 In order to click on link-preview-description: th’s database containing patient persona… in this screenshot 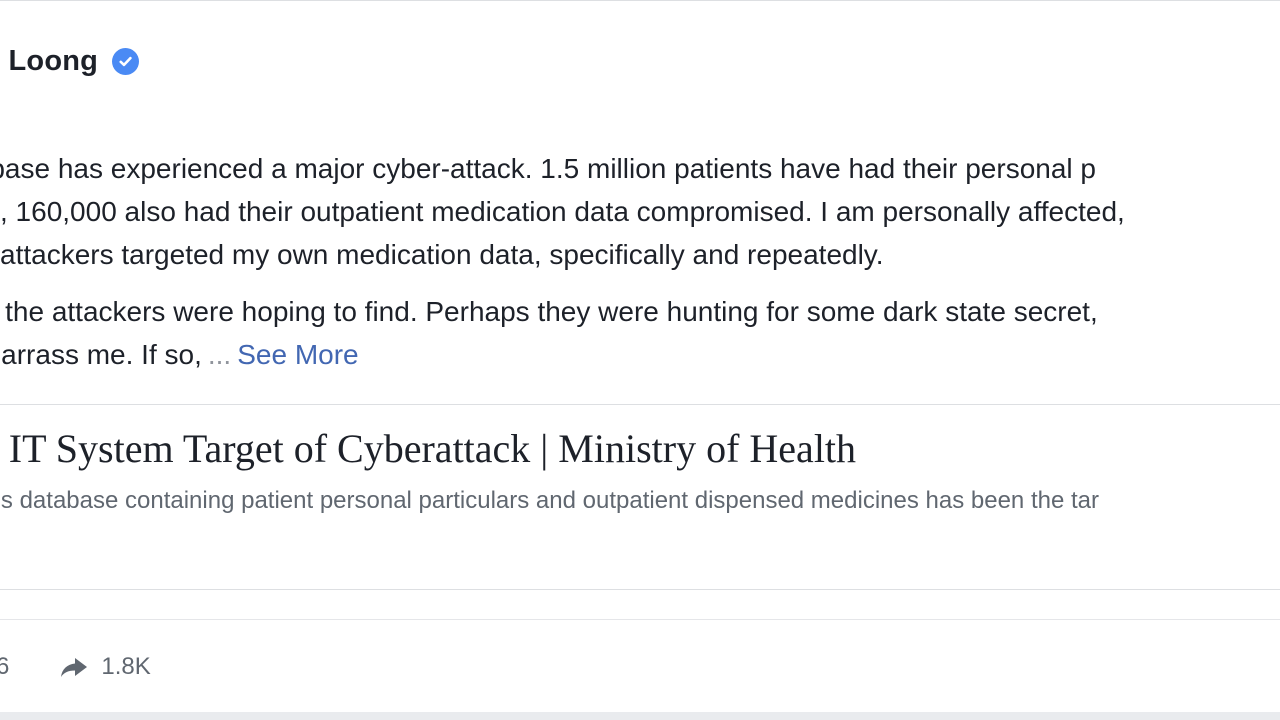, I will do `click(549, 500)`.